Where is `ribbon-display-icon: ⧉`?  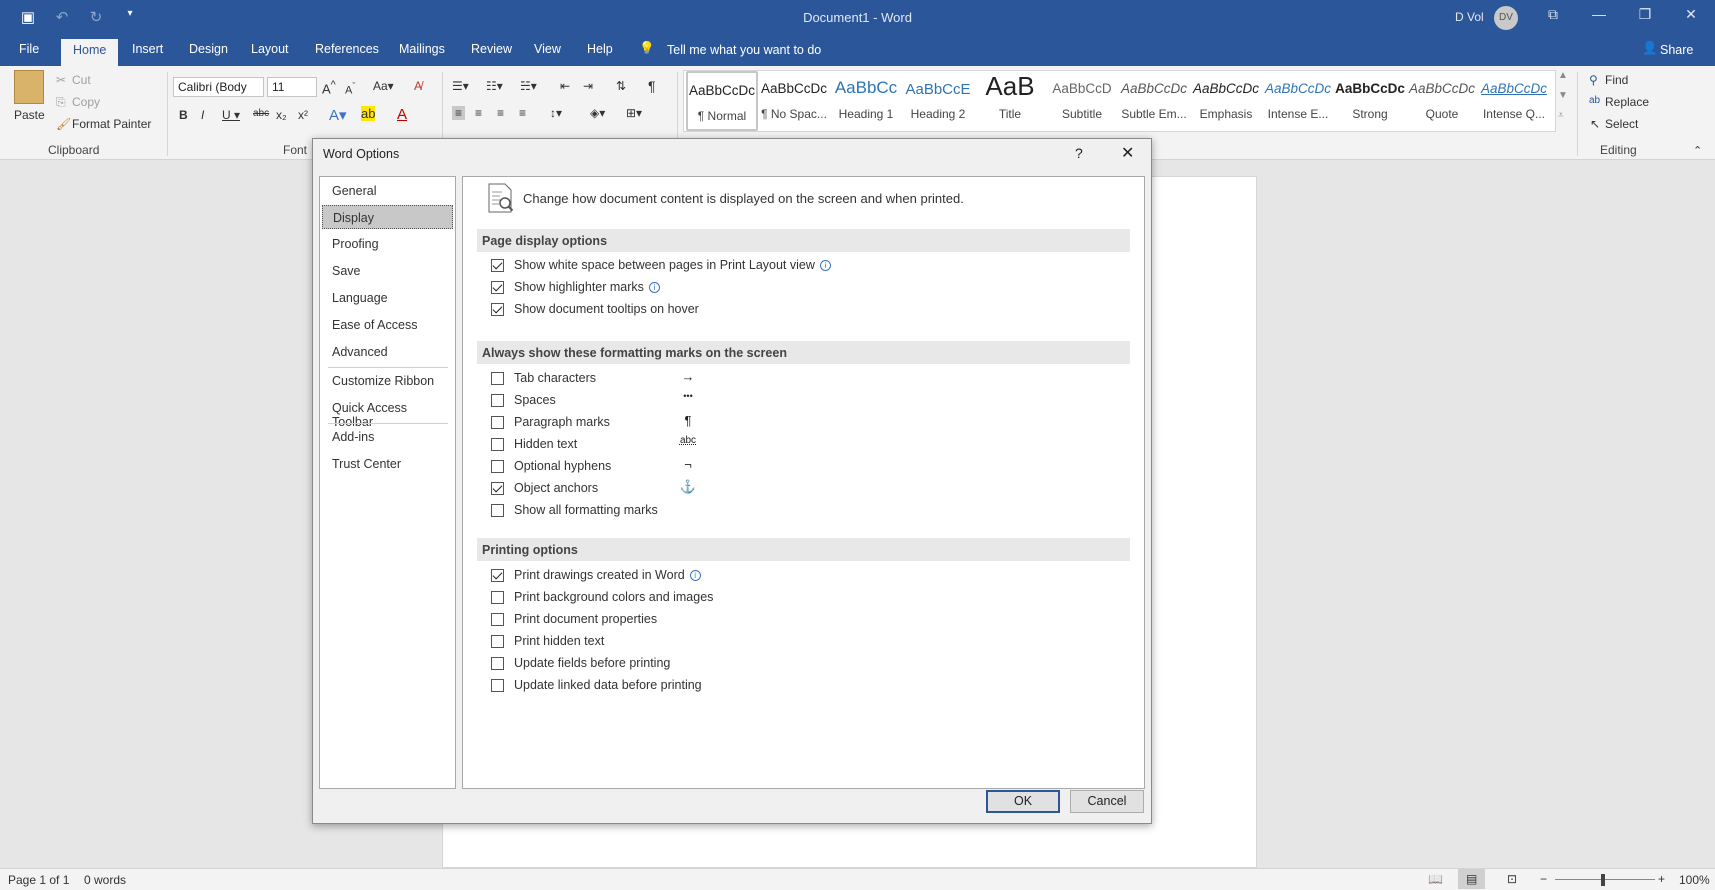 ribbon-display-icon: ⧉ is located at coordinates (1553, 14).